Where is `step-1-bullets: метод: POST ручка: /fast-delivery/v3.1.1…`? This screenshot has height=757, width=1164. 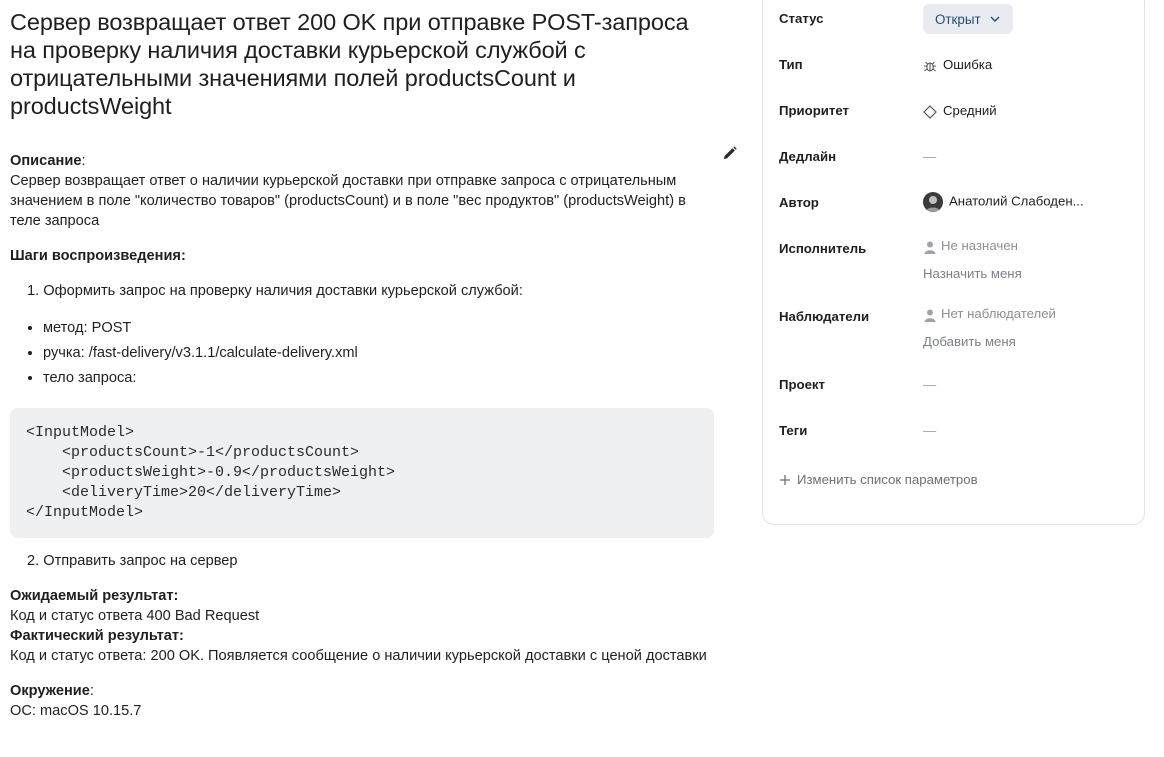 step-1-bullets: метод: POST ручка: /fast-delivery/v3.1.1… is located at coordinates (362, 353).